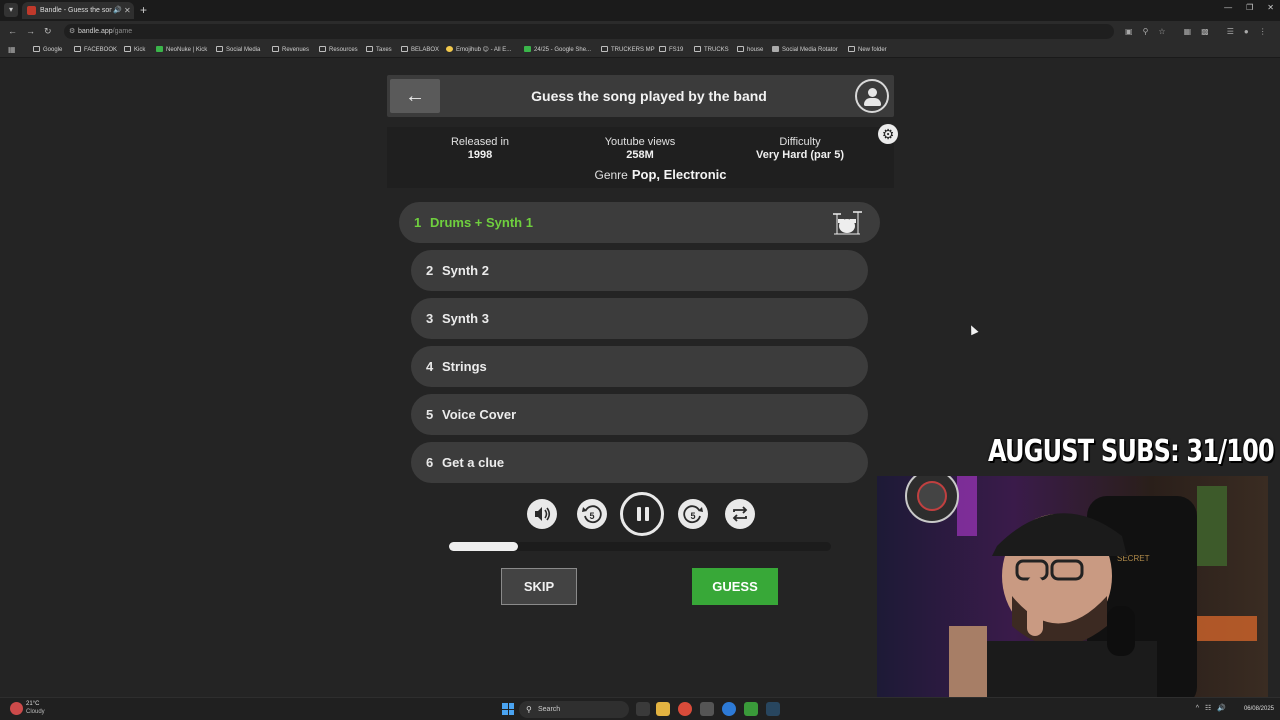 This screenshot has height=720, width=1280. Describe the element at coordinates (527, 49) in the screenshot. I see `sheets-icon` at that location.